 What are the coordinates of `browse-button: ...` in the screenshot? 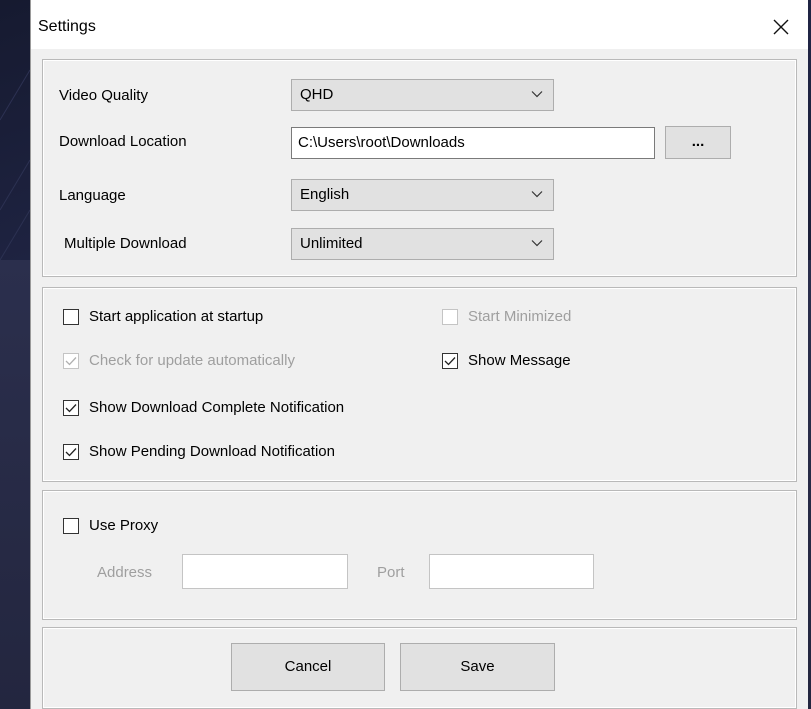 It's located at (698, 142).